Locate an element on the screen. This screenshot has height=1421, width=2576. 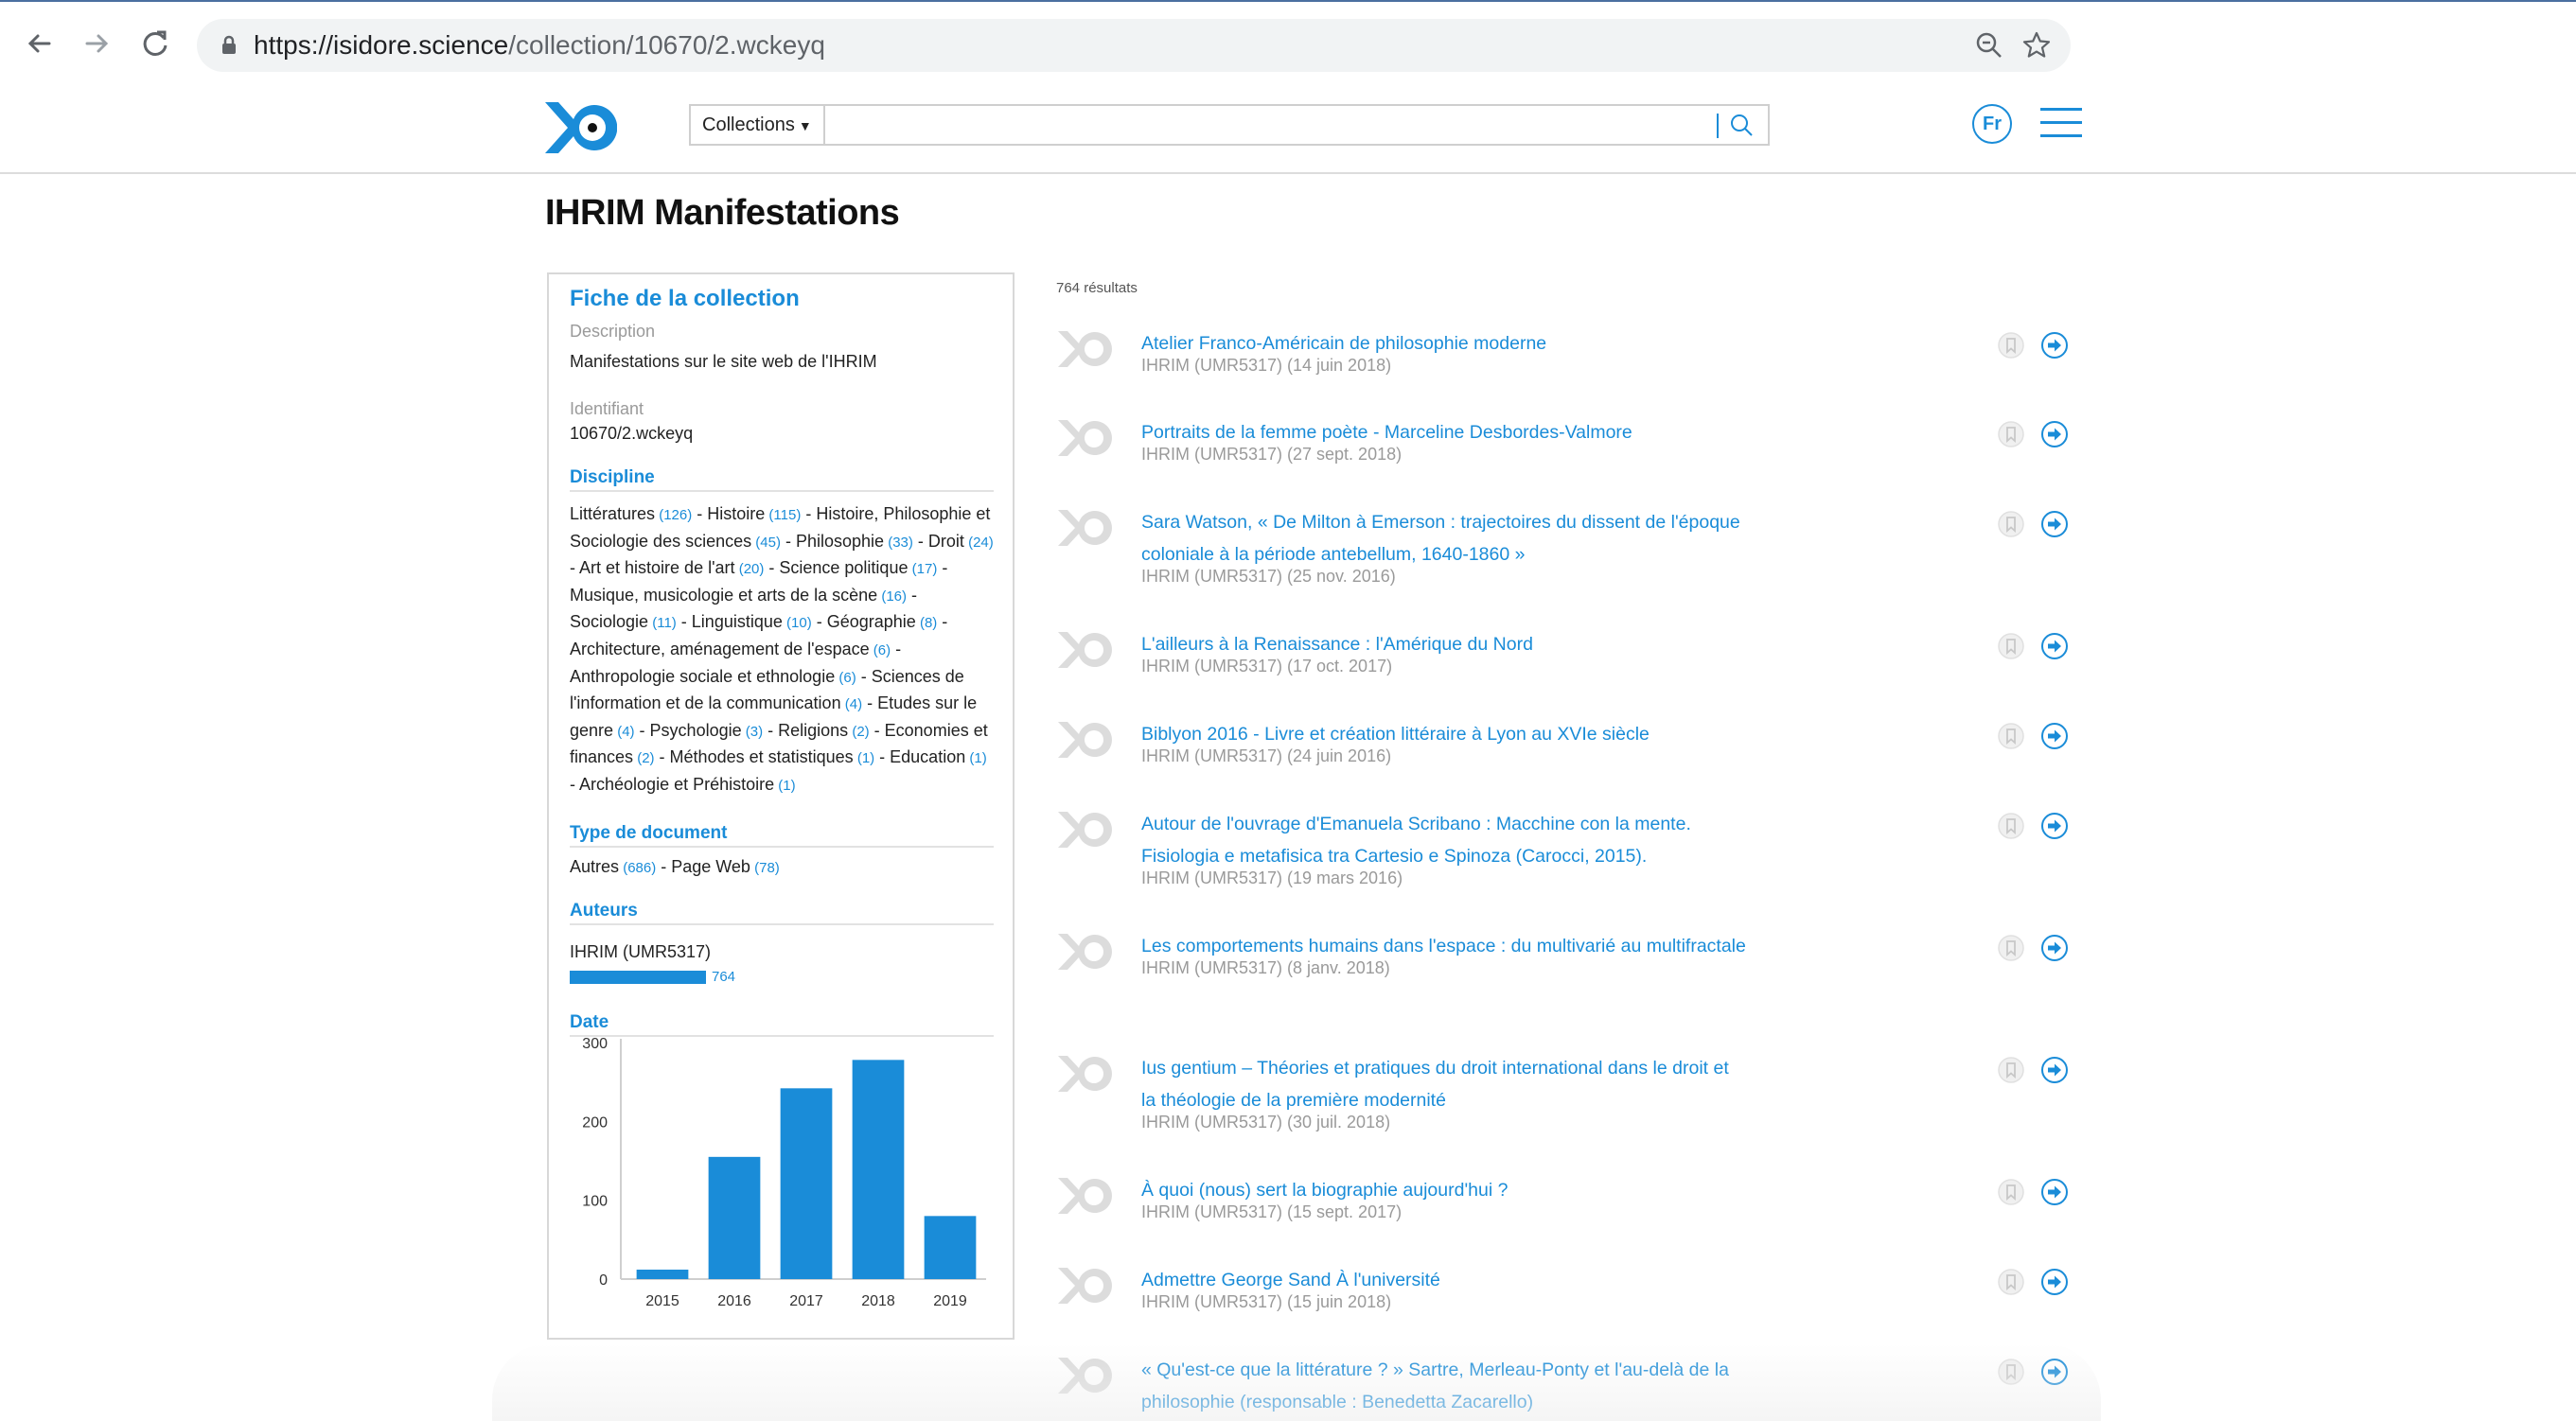
author-bar is located at coordinates (638, 977).